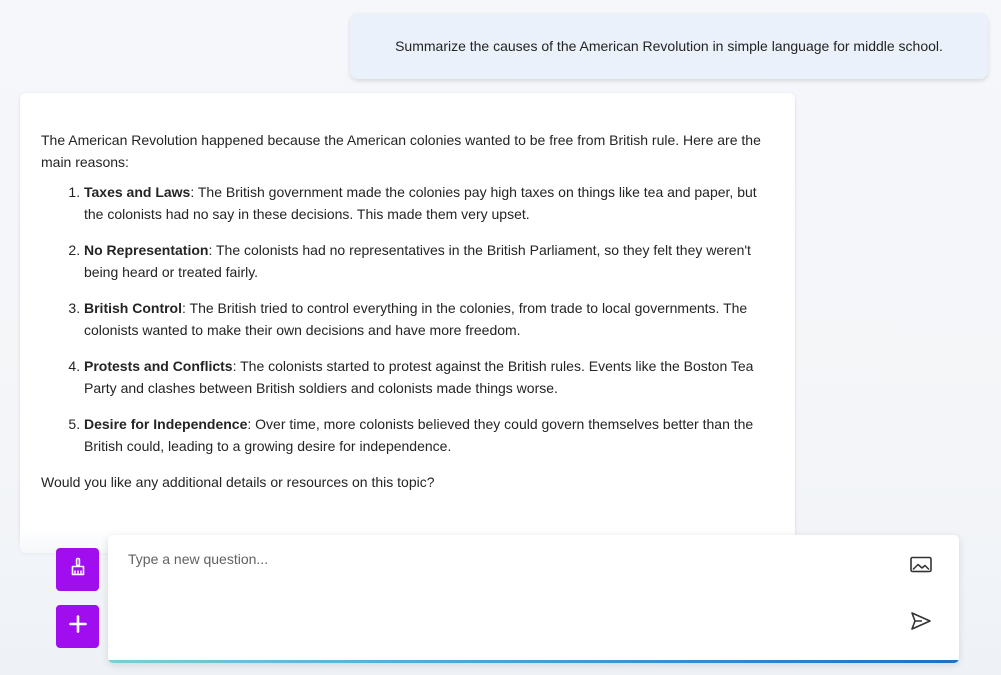 This screenshot has height=675, width=1001. I want to click on plus-icon, so click(78, 626).